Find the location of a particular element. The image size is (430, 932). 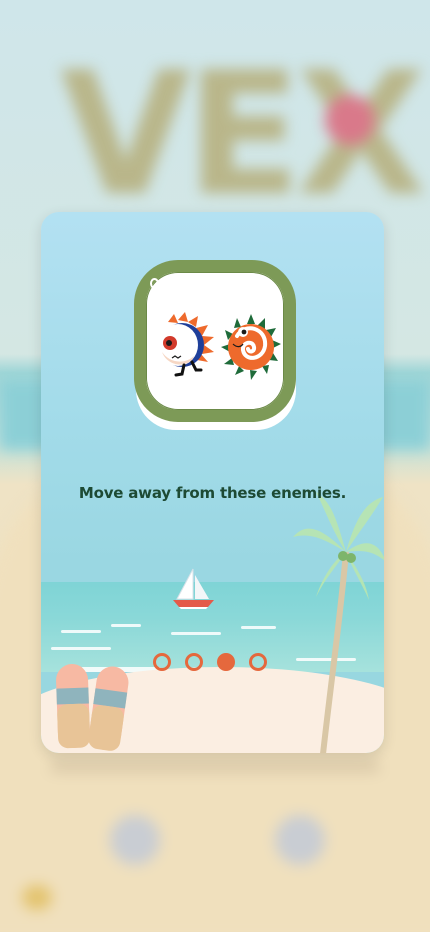

pager-dots is located at coordinates (213, 662).